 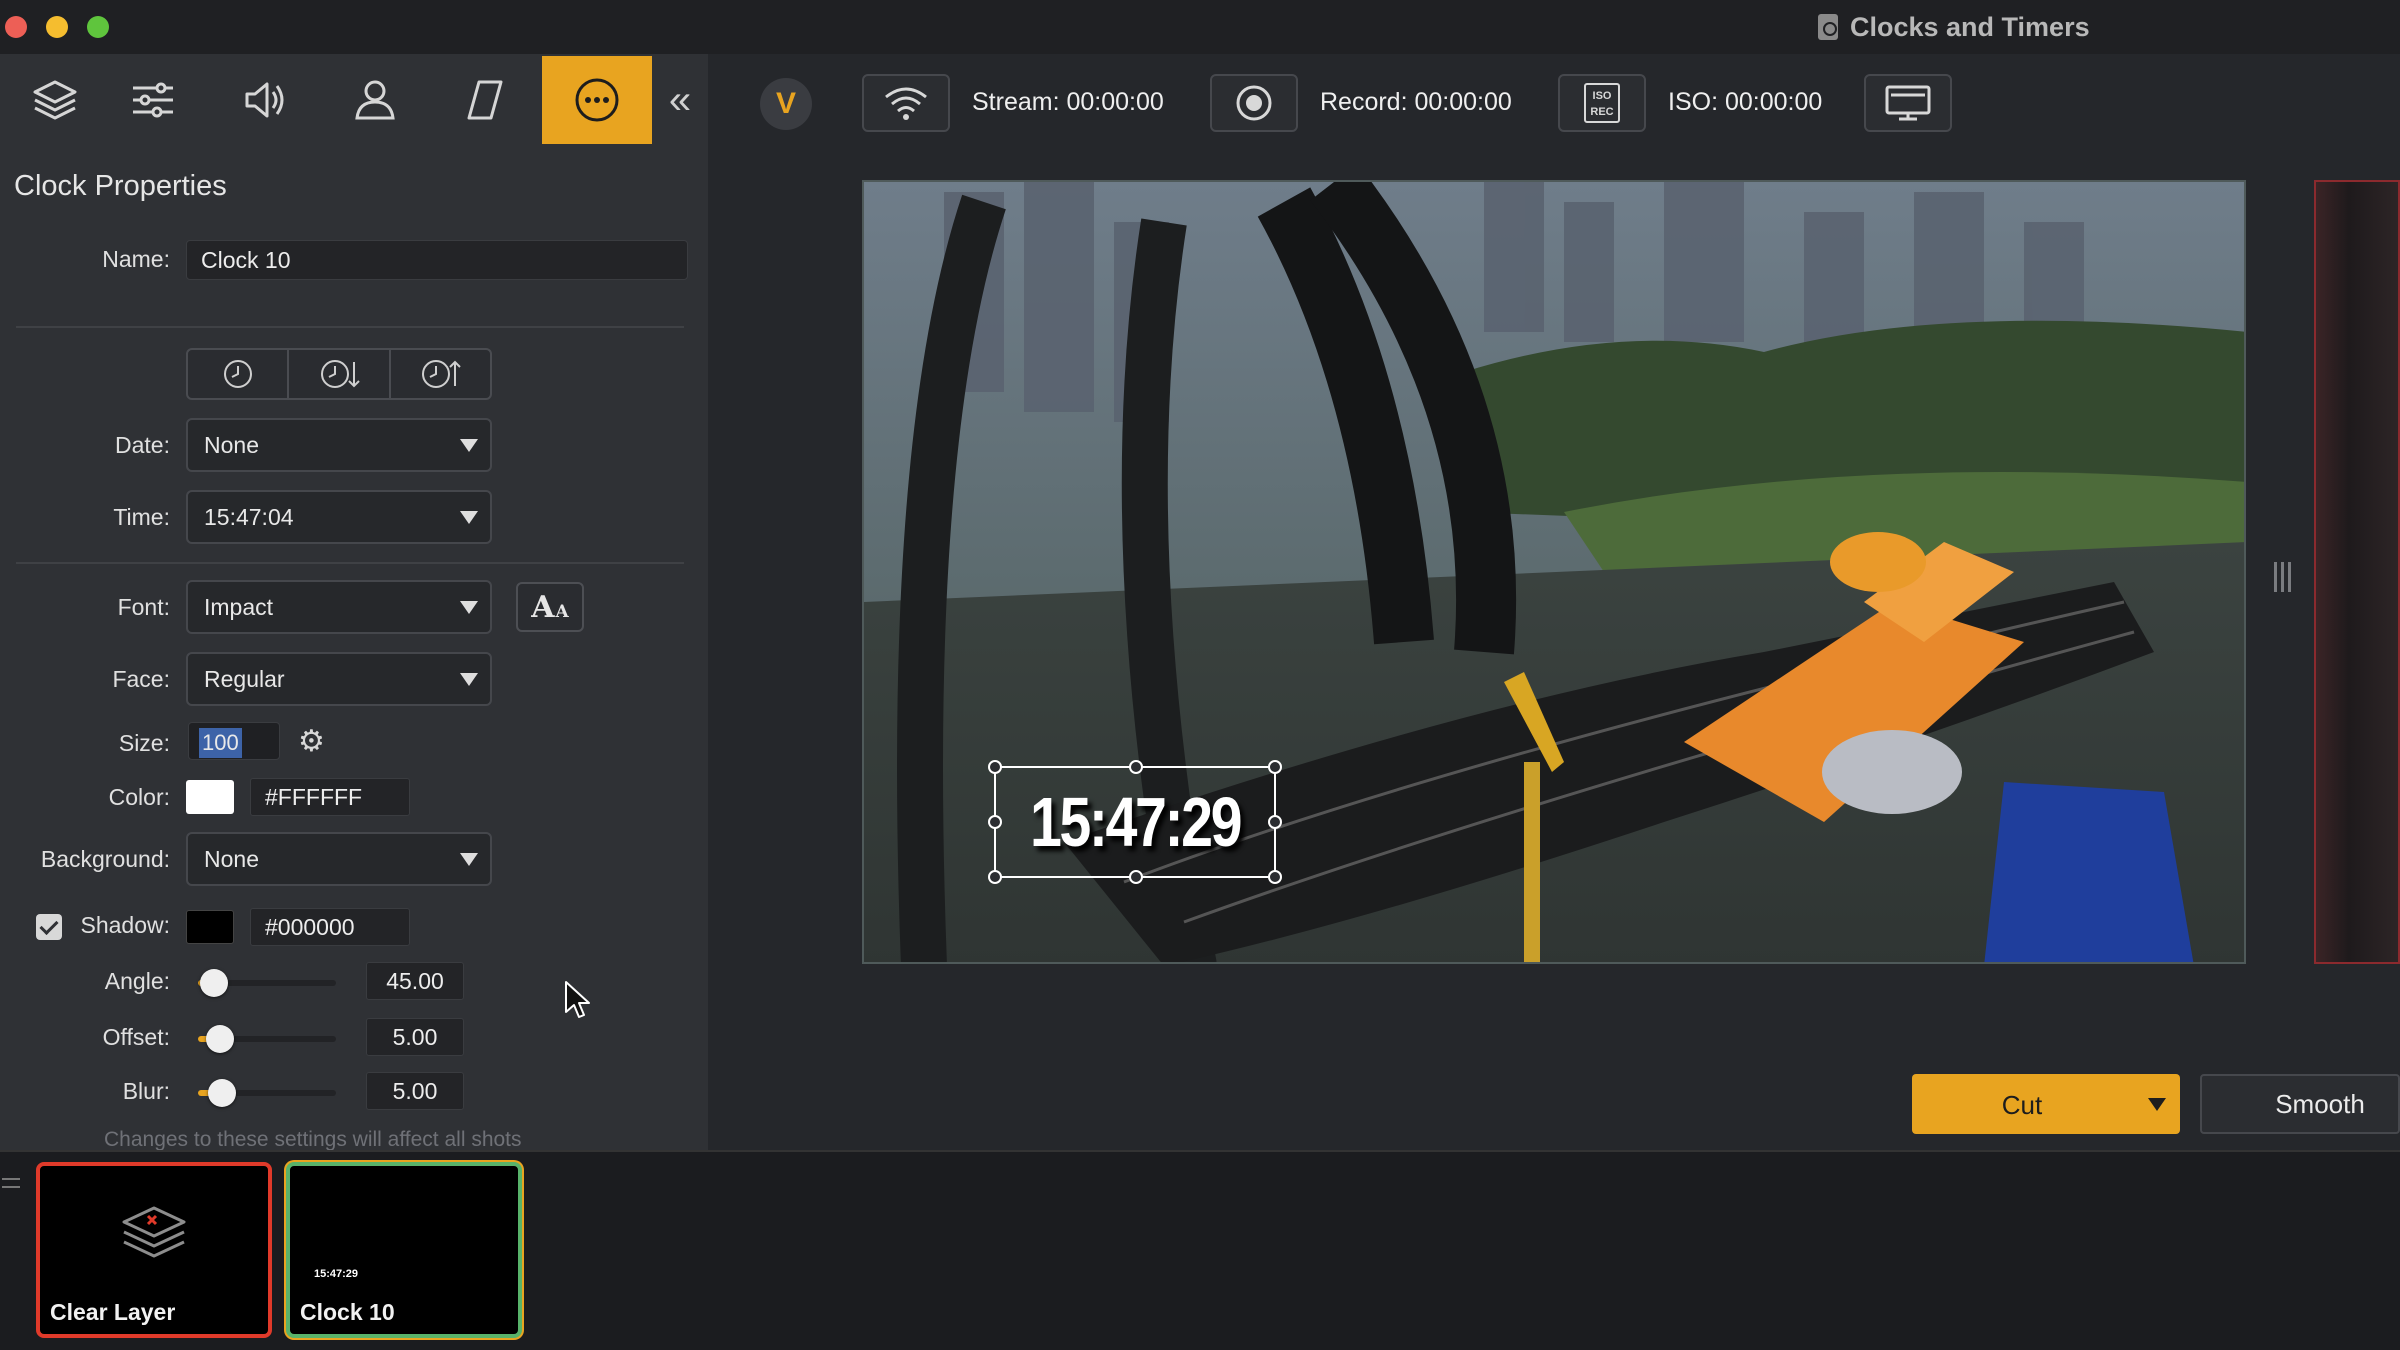 I want to click on hamburger-icon, so click(x=11, y=1186).